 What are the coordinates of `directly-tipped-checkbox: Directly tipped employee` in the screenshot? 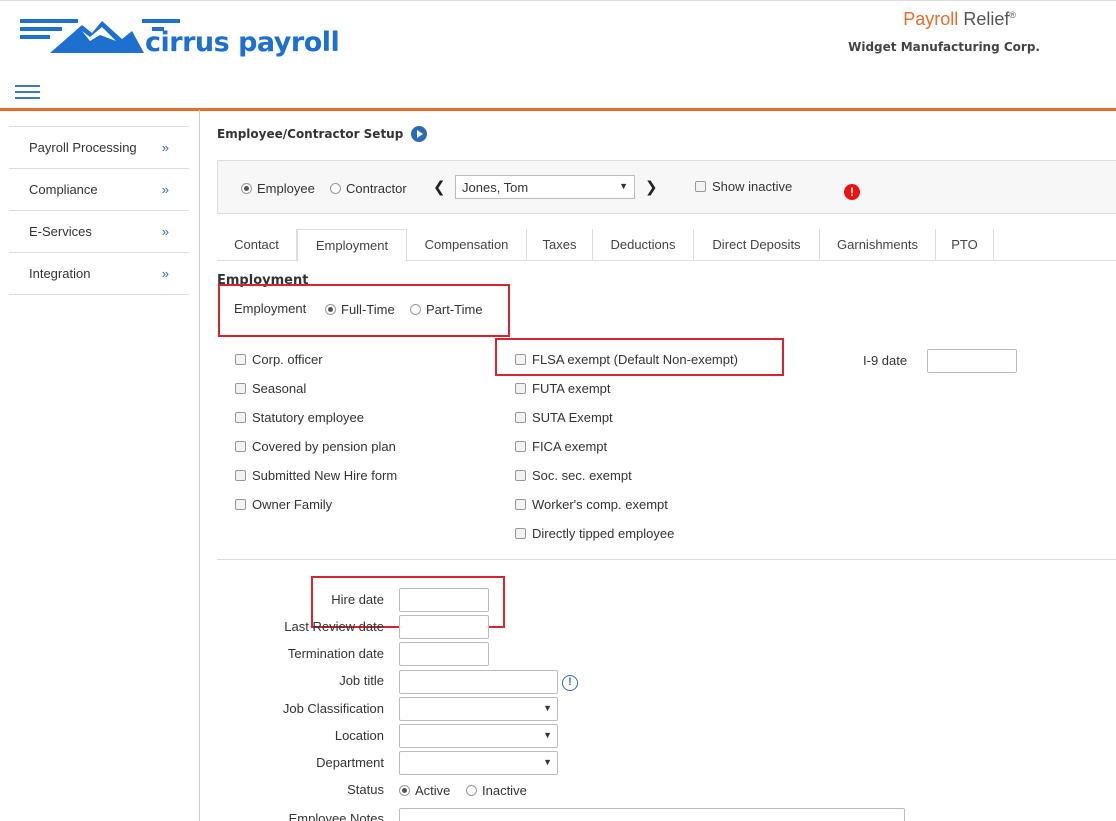 It's located at (594, 533).